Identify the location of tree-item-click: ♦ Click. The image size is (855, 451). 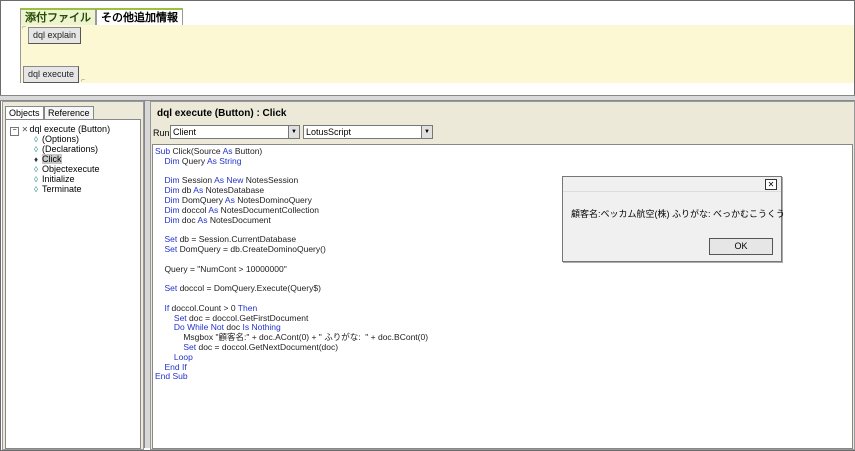
(48, 159).